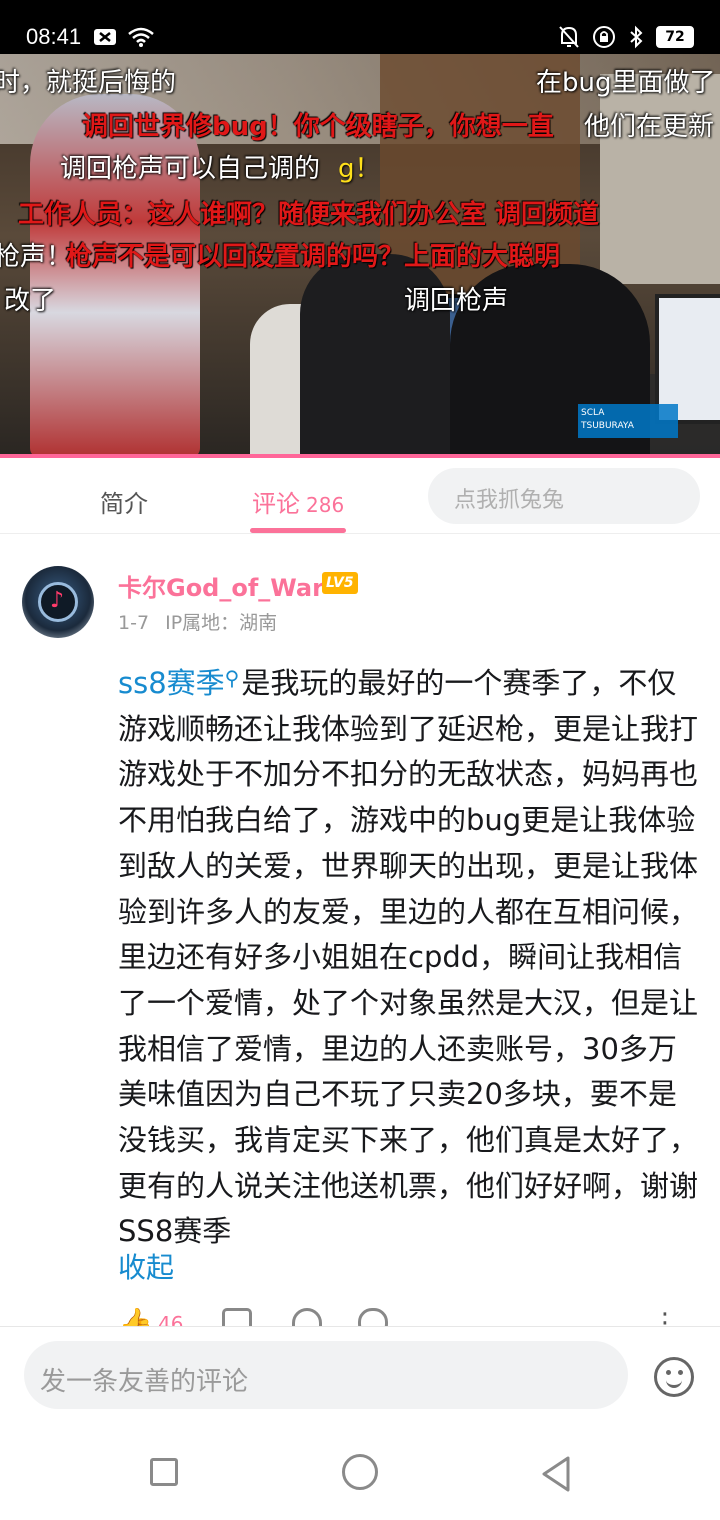 The image size is (720, 1520). I want to click on comment-meta: 1-7 IP属地：湖南, so click(197, 621).